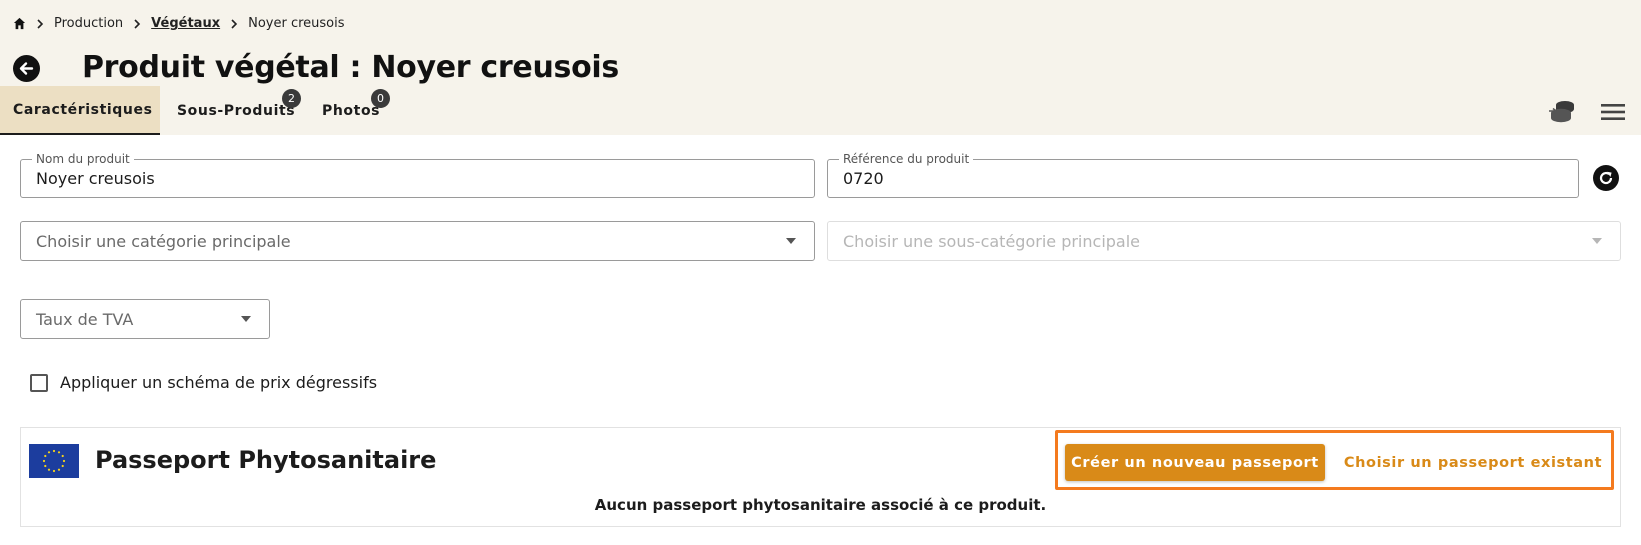  What do you see at coordinates (83, 109) in the screenshot?
I see `tab-label: Caractéristiques` at bounding box center [83, 109].